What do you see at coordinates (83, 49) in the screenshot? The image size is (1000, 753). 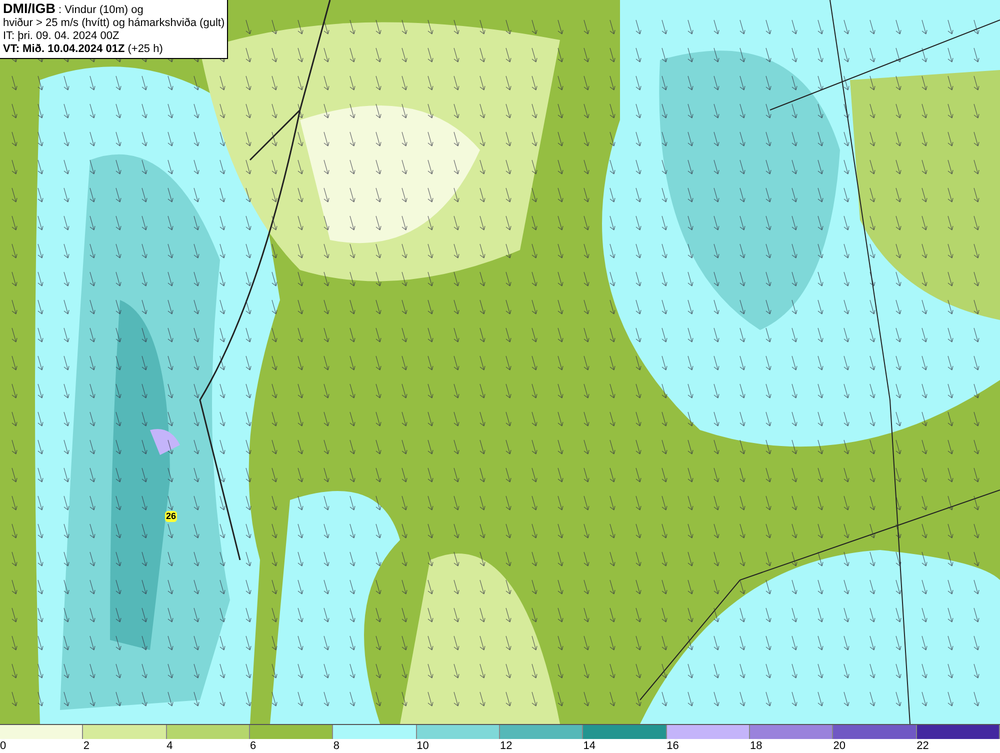 I see `title-line: VT: Mið. 10.04.2024 01Z (+25 h)` at bounding box center [83, 49].